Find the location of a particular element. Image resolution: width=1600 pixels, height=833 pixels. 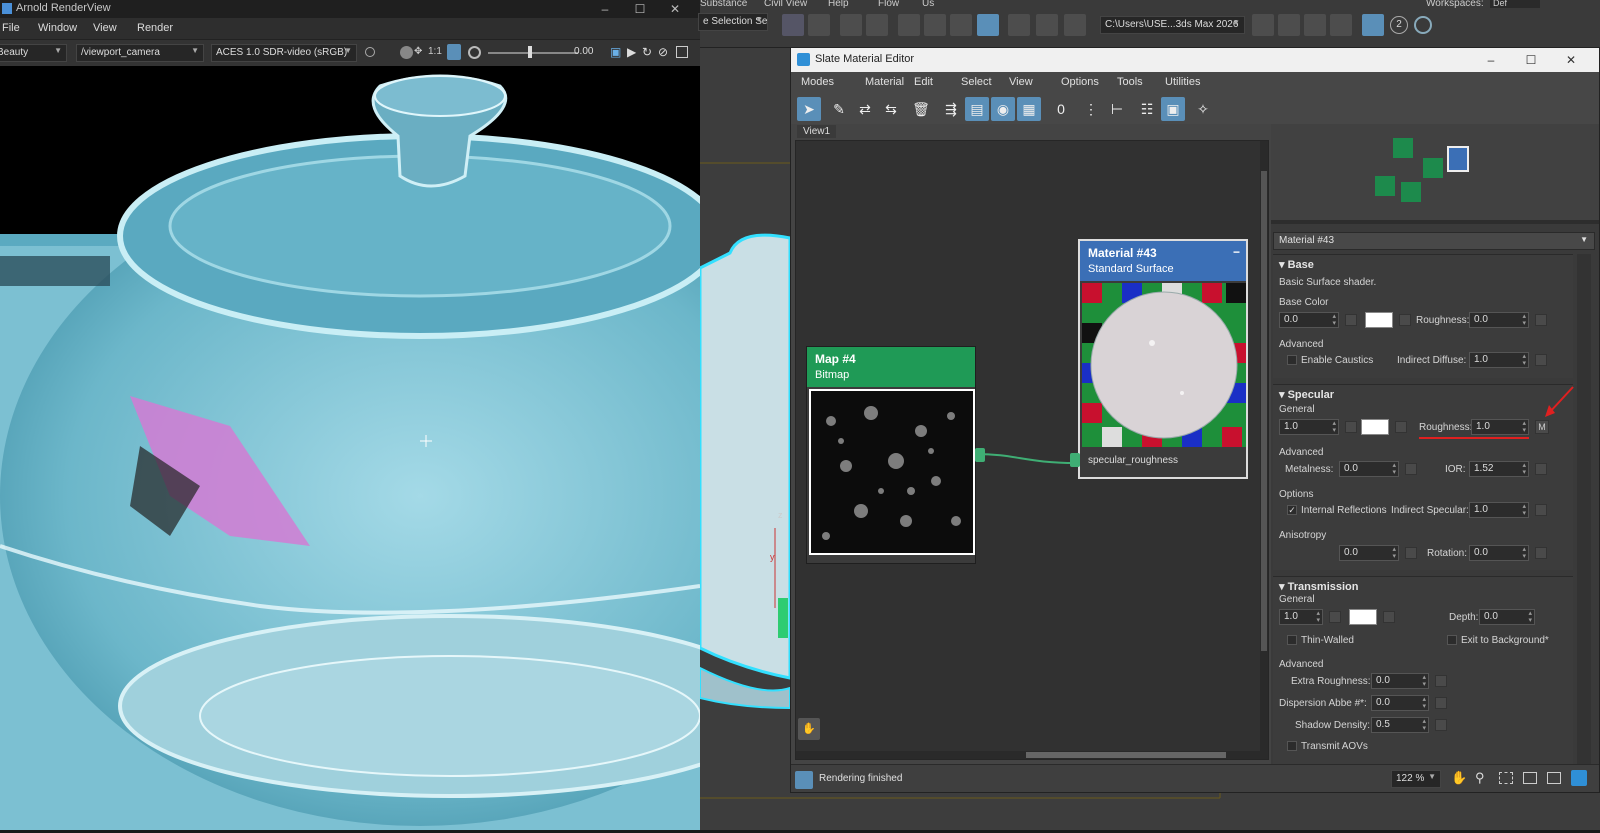

menu-window: Window is located at coordinates (57, 28).